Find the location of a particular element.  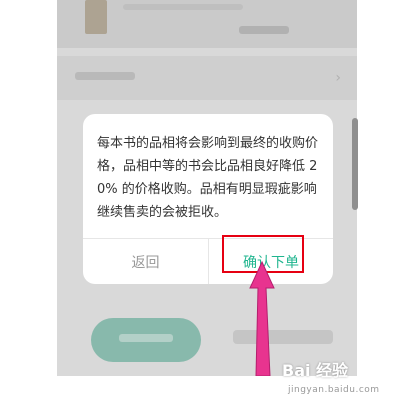

watermark-url: jingyan.baidu.com is located at coordinates (334, 390).